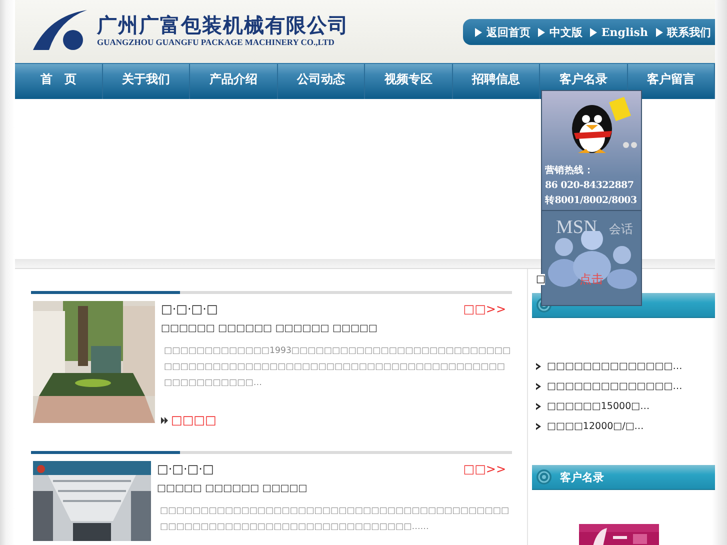 Image resolution: width=727 pixels, height=545 pixels. What do you see at coordinates (223, 25) in the screenshot?
I see `company-name: 广州广富包装机械有限公司` at bounding box center [223, 25].